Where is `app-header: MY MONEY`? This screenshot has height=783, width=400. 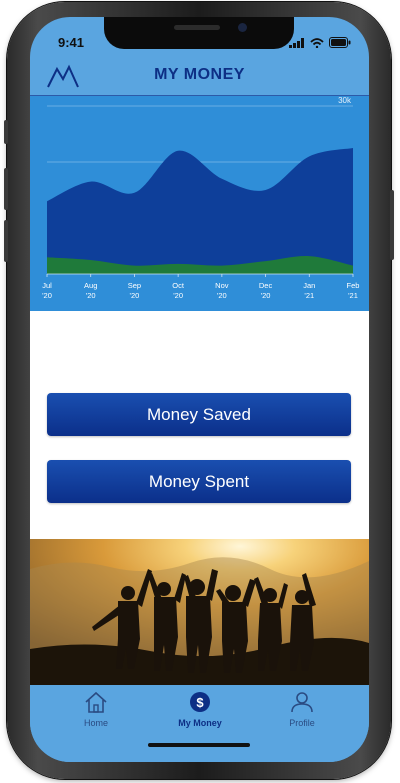 app-header: MY MONEY is located at coordinates (199, 76).